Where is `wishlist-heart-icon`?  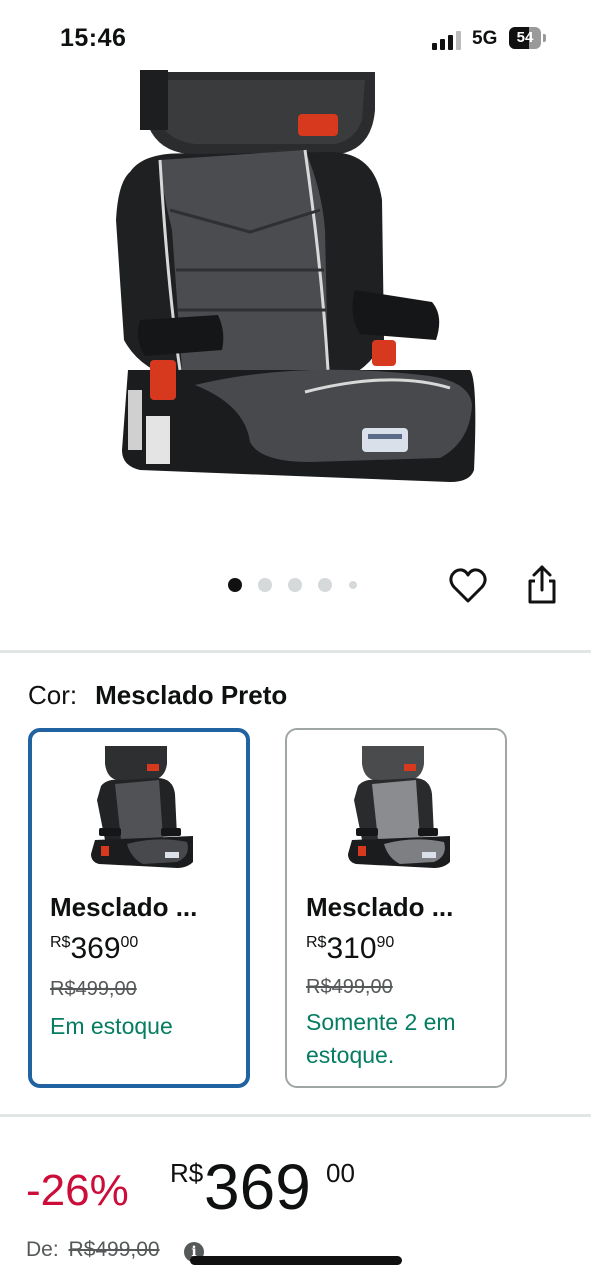
wishlist-heart-icon is located at coordinates (468, 586).